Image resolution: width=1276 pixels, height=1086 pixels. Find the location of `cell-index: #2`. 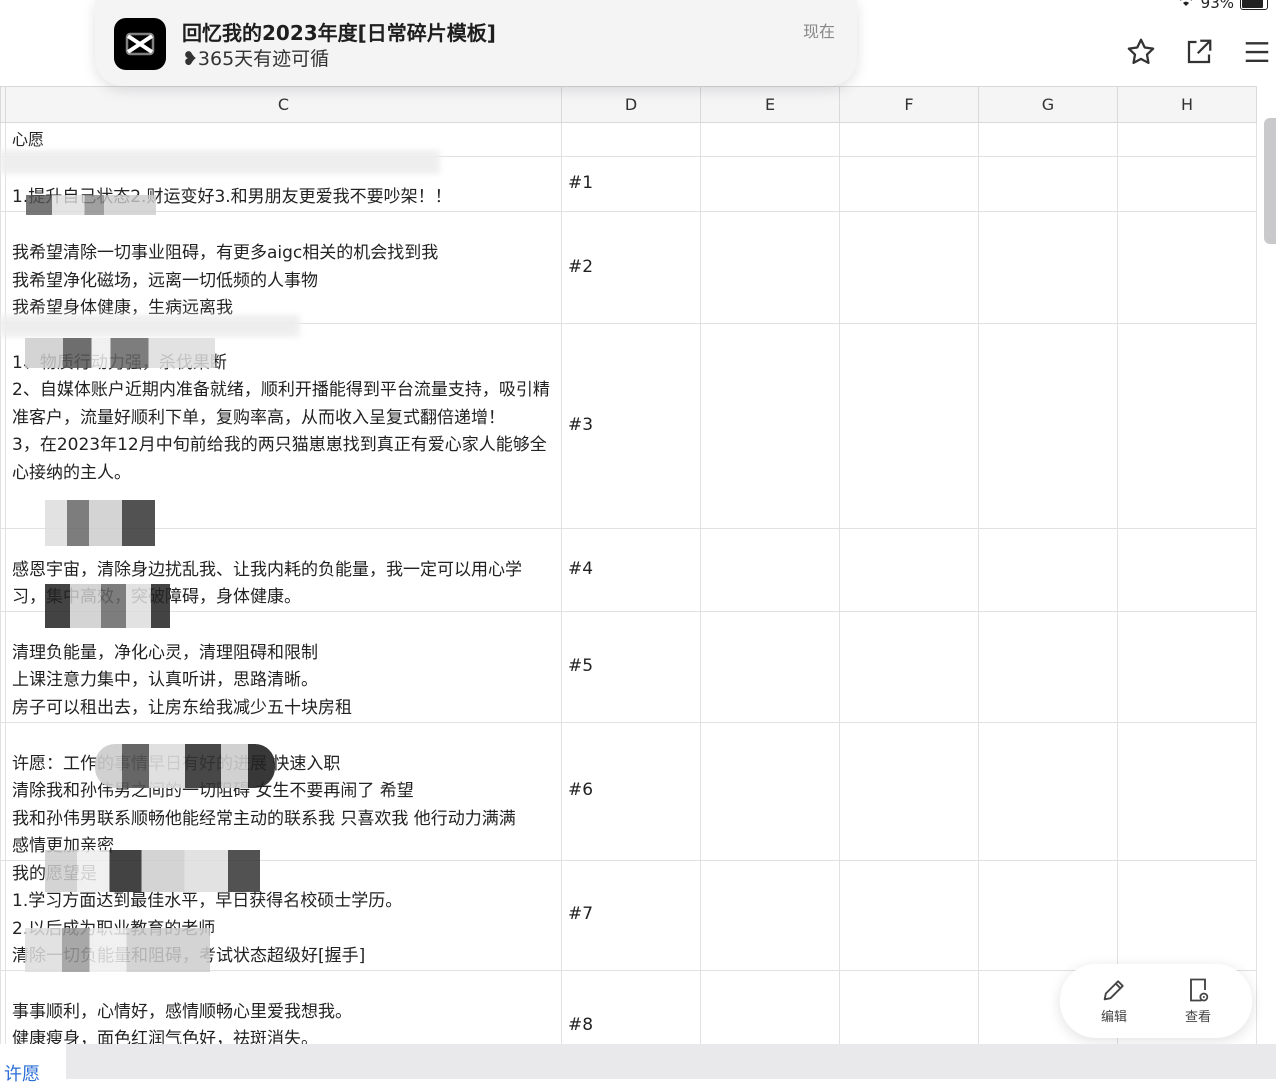

cell-index: #2 is located at coordinates (631, 267).